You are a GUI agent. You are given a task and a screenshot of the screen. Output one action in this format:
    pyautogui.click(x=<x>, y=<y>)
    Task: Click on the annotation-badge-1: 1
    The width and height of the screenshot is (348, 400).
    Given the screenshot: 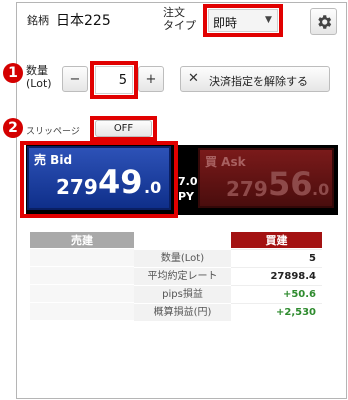 What is the action you would take?
    pyautogui.click(x=13, y=73)
    